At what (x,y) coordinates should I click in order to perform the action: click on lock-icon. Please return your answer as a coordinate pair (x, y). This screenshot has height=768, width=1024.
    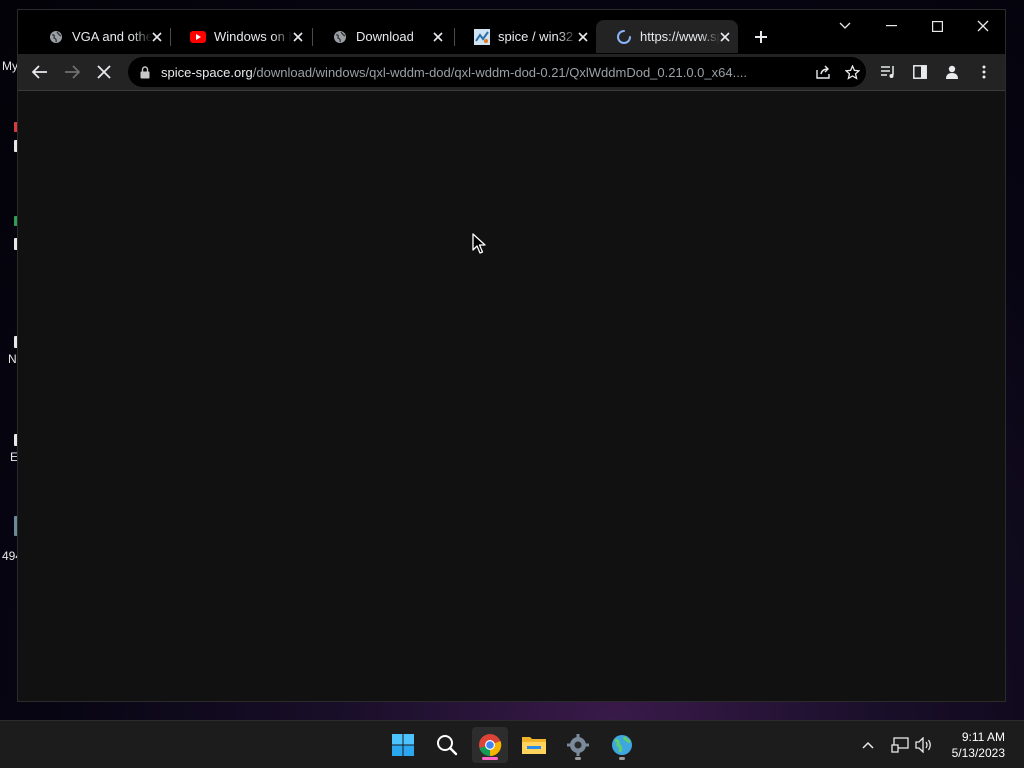
    Looking at the image, I should click on (145, 72).